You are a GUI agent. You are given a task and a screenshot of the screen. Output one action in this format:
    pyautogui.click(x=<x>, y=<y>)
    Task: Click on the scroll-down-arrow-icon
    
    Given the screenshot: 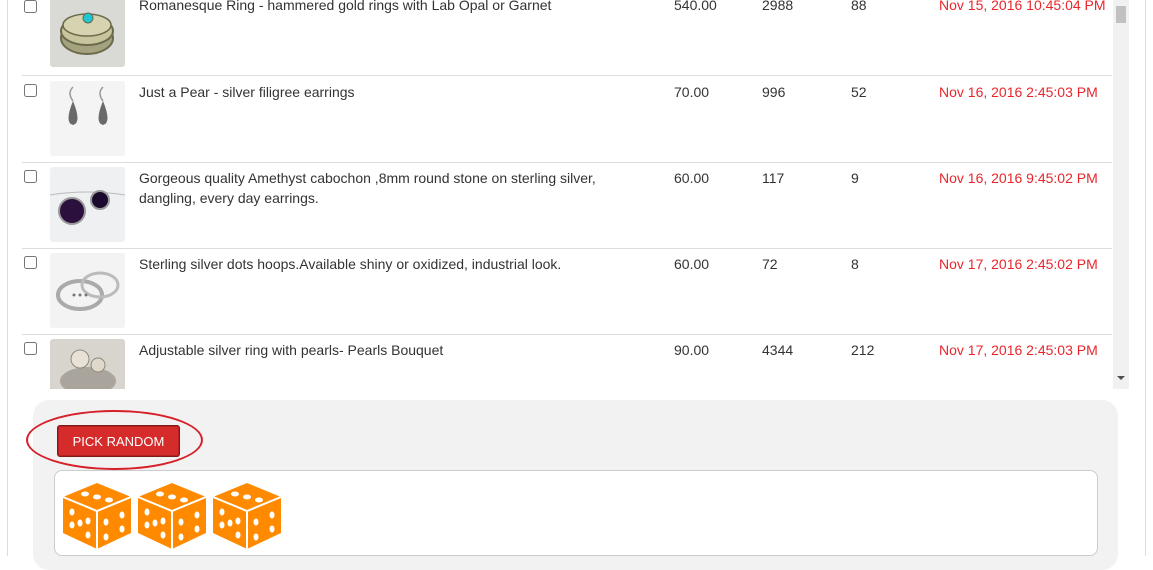 What is the action you would take?
    pyautogui.click(x=1121, y=378)
    